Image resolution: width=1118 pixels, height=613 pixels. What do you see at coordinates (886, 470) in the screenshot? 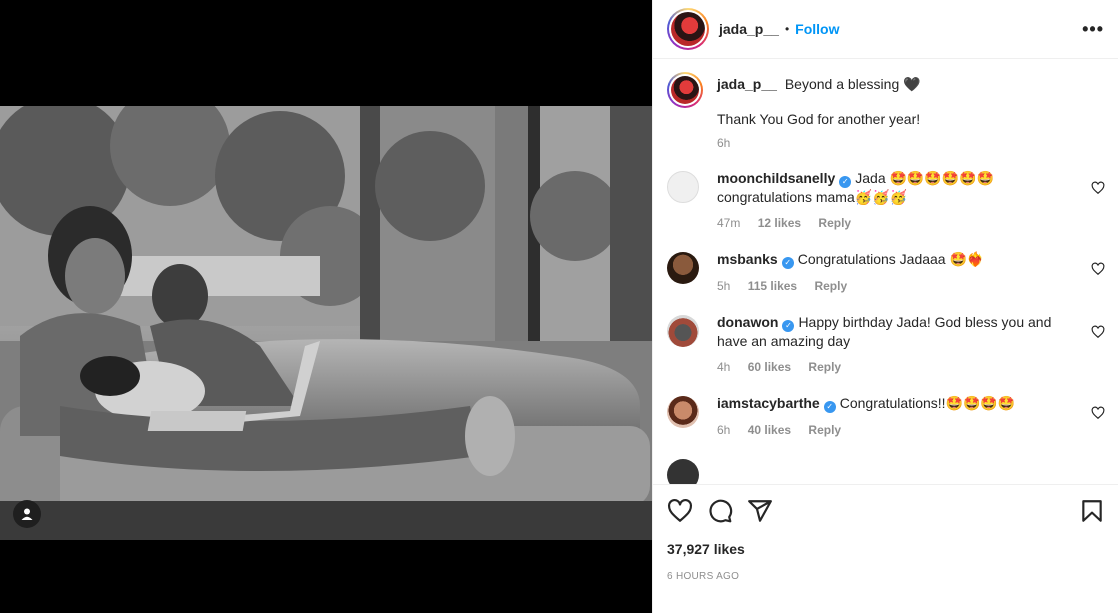
I see `comment-item-partial` at bounding box center [886, 470].